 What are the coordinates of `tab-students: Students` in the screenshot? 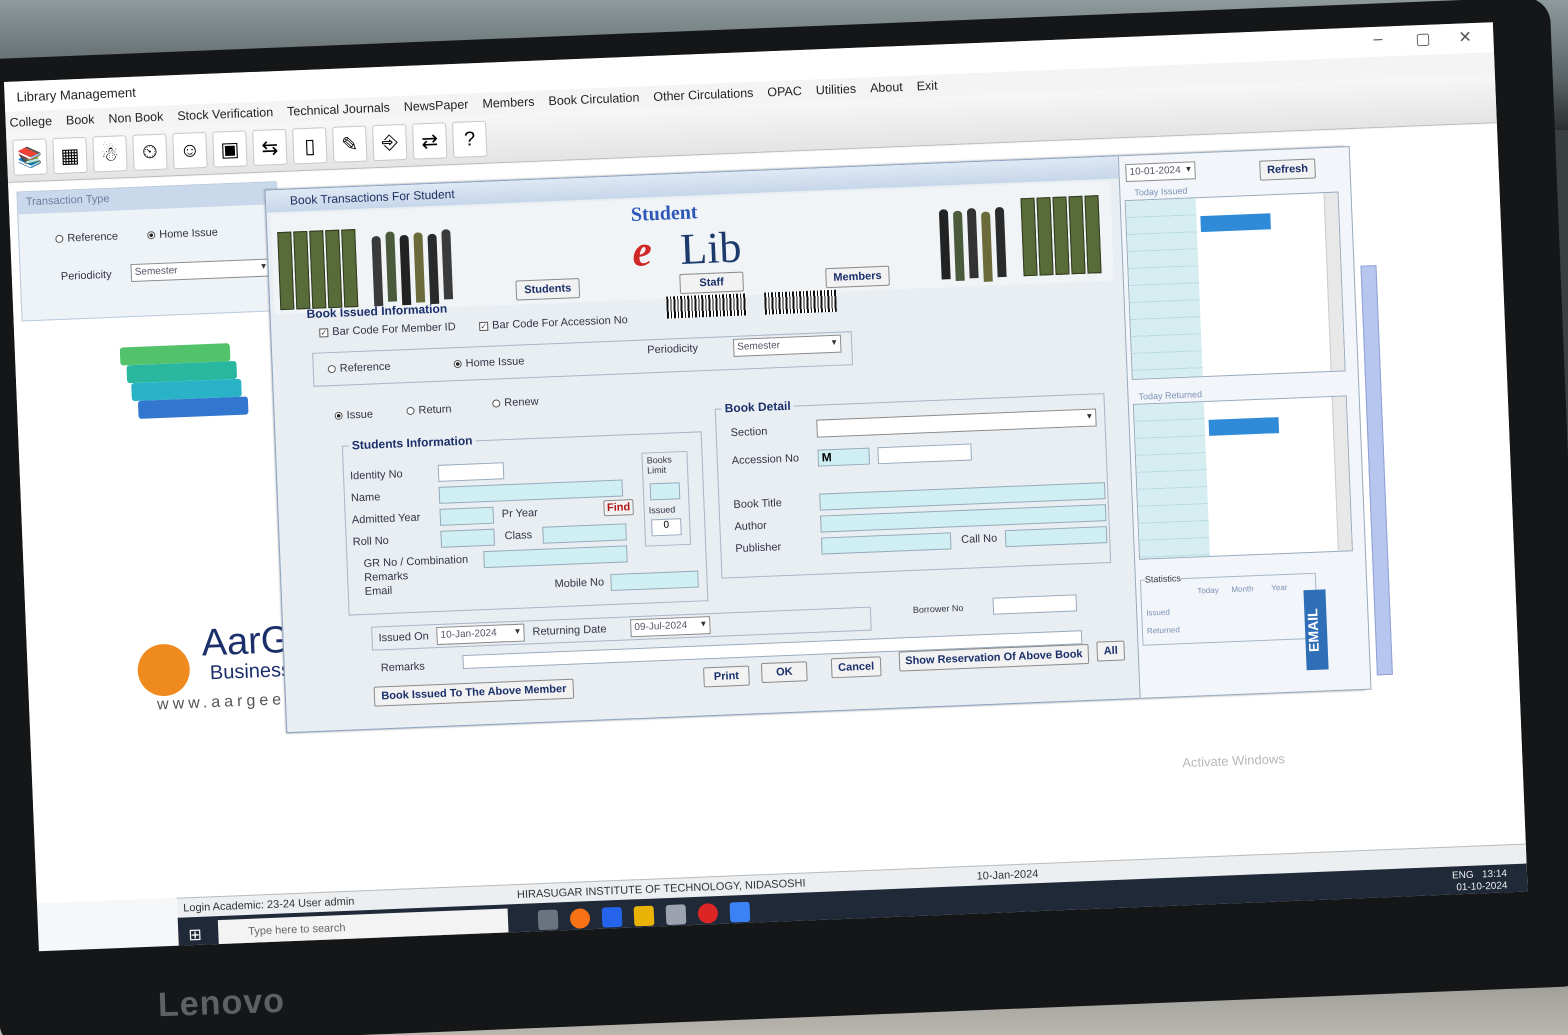 It's located at (548, 289).